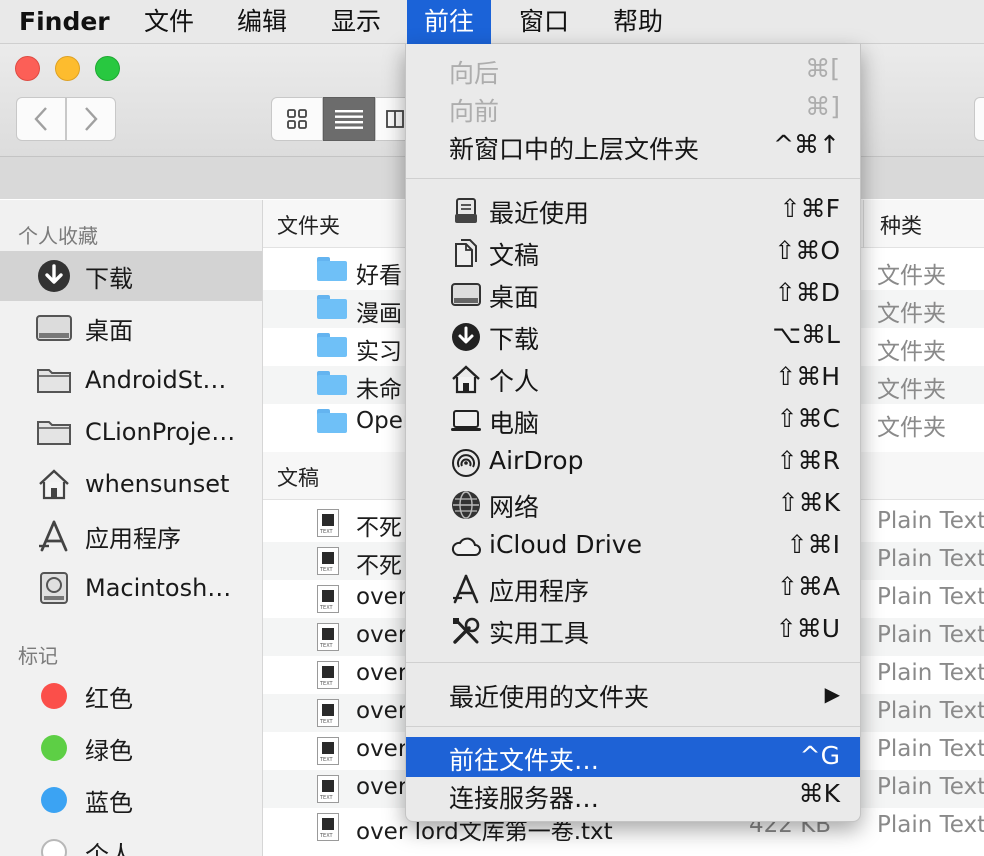 This screenshot has height=856, width=984. Describe the element at coordinates (633, 588) in the screenshot. I see `menu-item-applications: 应用程序 ⇧⌘A` at that location.